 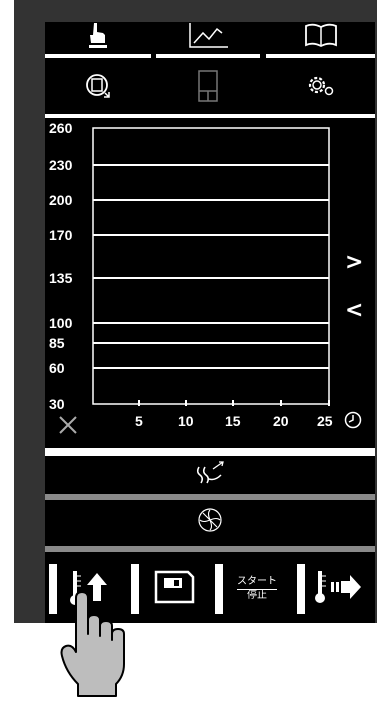 I want to click on touch-hand-icon, so click(x=98, y=38).